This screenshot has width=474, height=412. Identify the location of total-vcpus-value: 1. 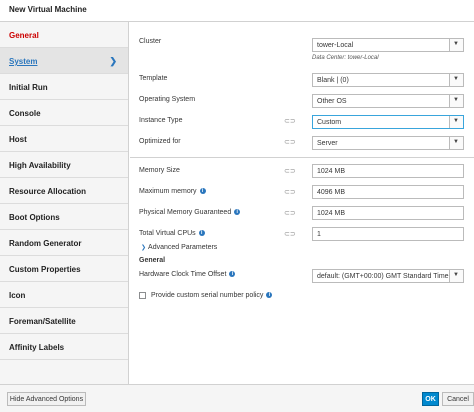
(319, 234).